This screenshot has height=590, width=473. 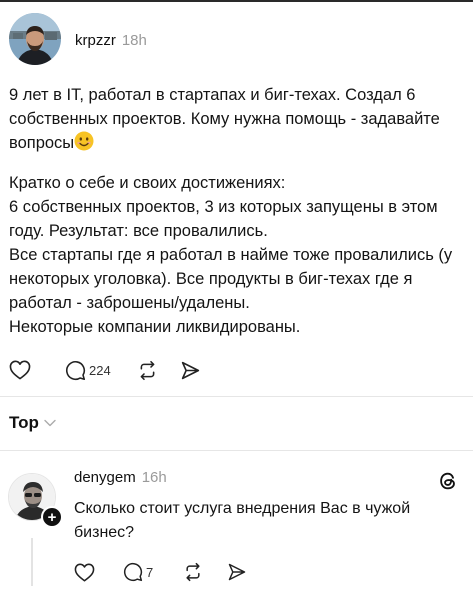 What do you see at coordinates (88, 370) in the screenshot?
I see `reply-button: 224` at bounding box center [88, 370].